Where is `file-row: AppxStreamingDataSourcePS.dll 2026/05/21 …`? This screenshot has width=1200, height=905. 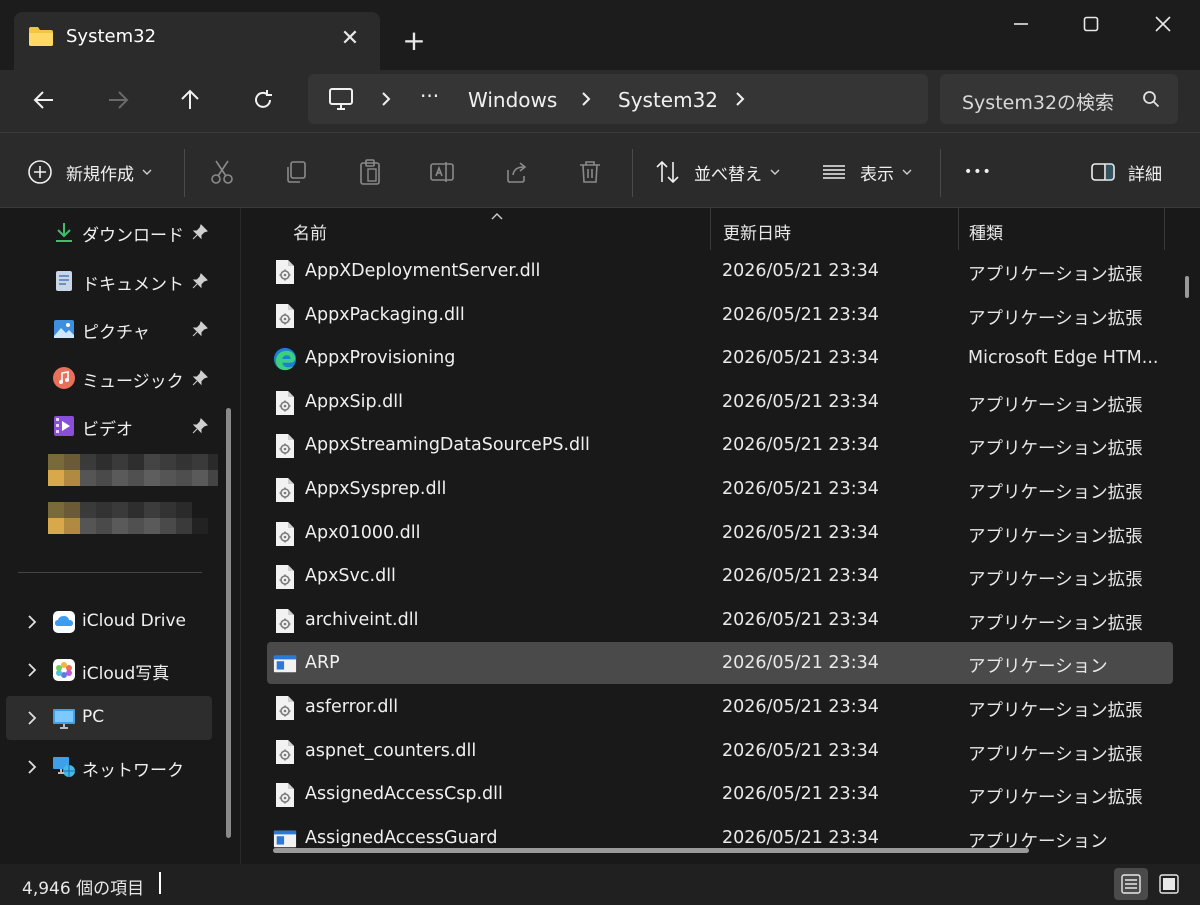 file-row: AppxStreamingDataSourcePS.dll 2026/05/21 … is located at coordinates (720, 445).